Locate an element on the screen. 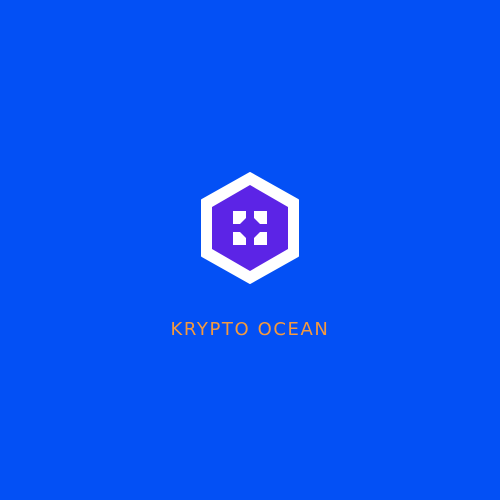 This screenshot has height=500, width=500. brand-name: KRYPTO OCEAN is located at coordinates (250, 329).